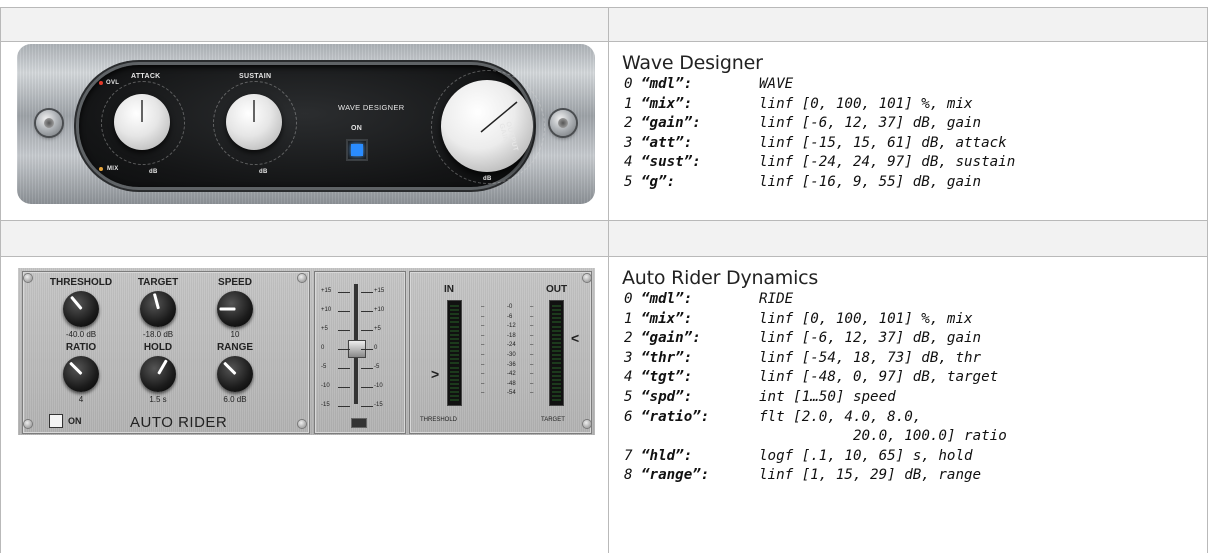 The image size is (1208, 553). I want to click on param-index: 8, so click(628, 475).